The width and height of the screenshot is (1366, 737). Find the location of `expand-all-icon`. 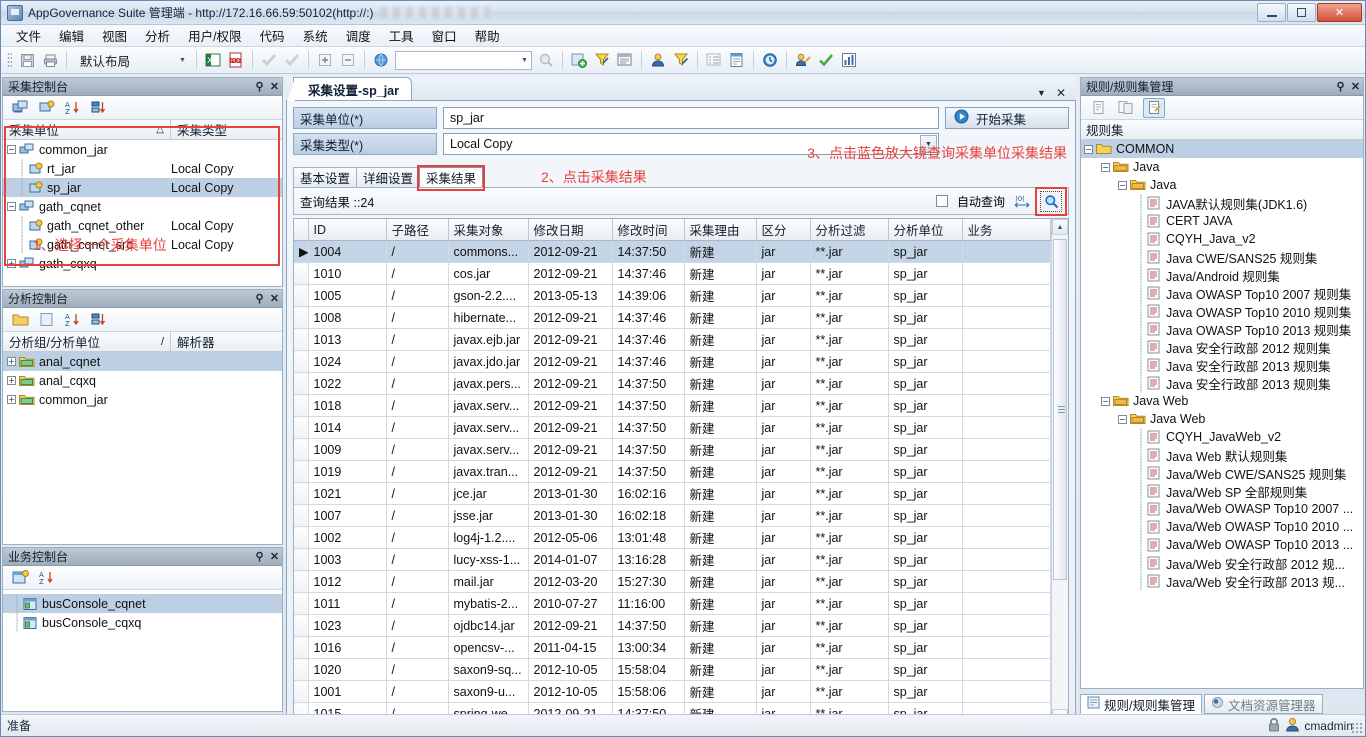

expand-all-icon is located at coordinates (325, 60).